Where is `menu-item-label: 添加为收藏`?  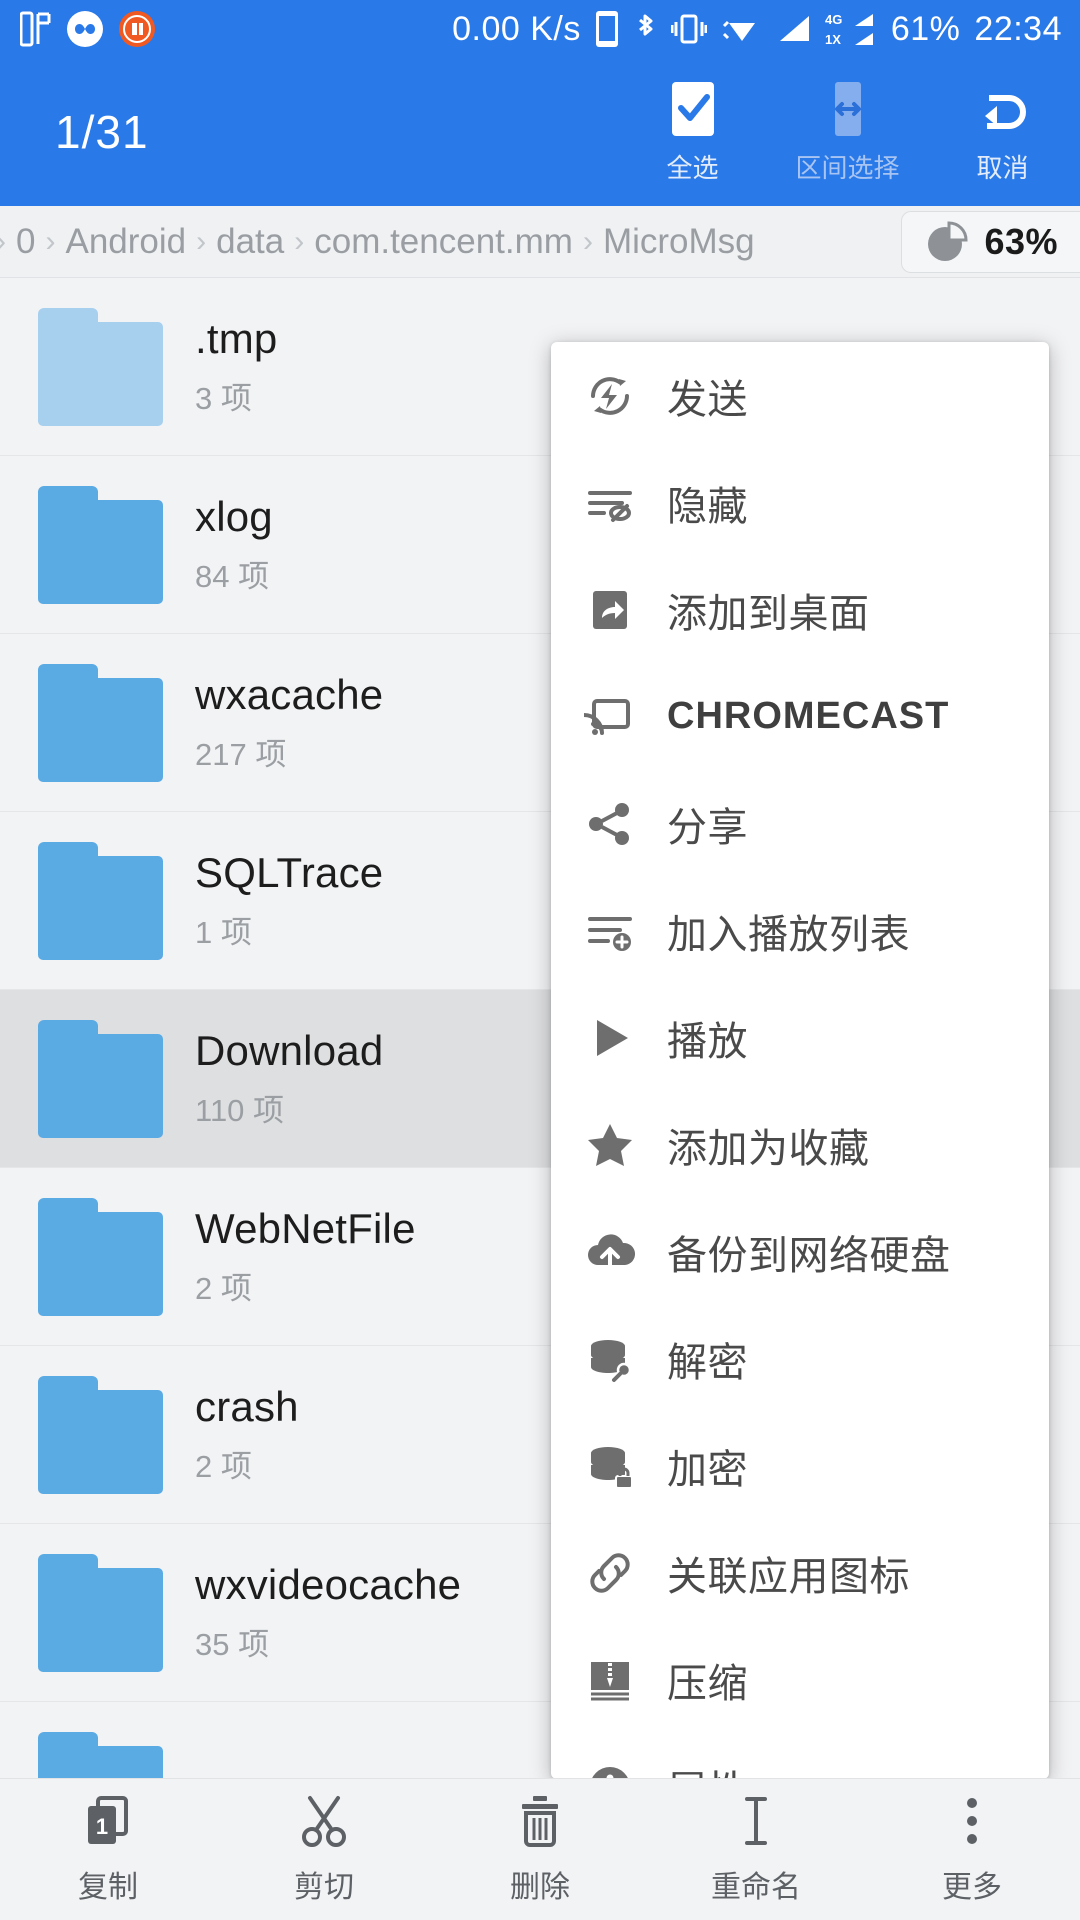 menu-item-label: 添加为收藏 is located at coordinates (768, 1148).